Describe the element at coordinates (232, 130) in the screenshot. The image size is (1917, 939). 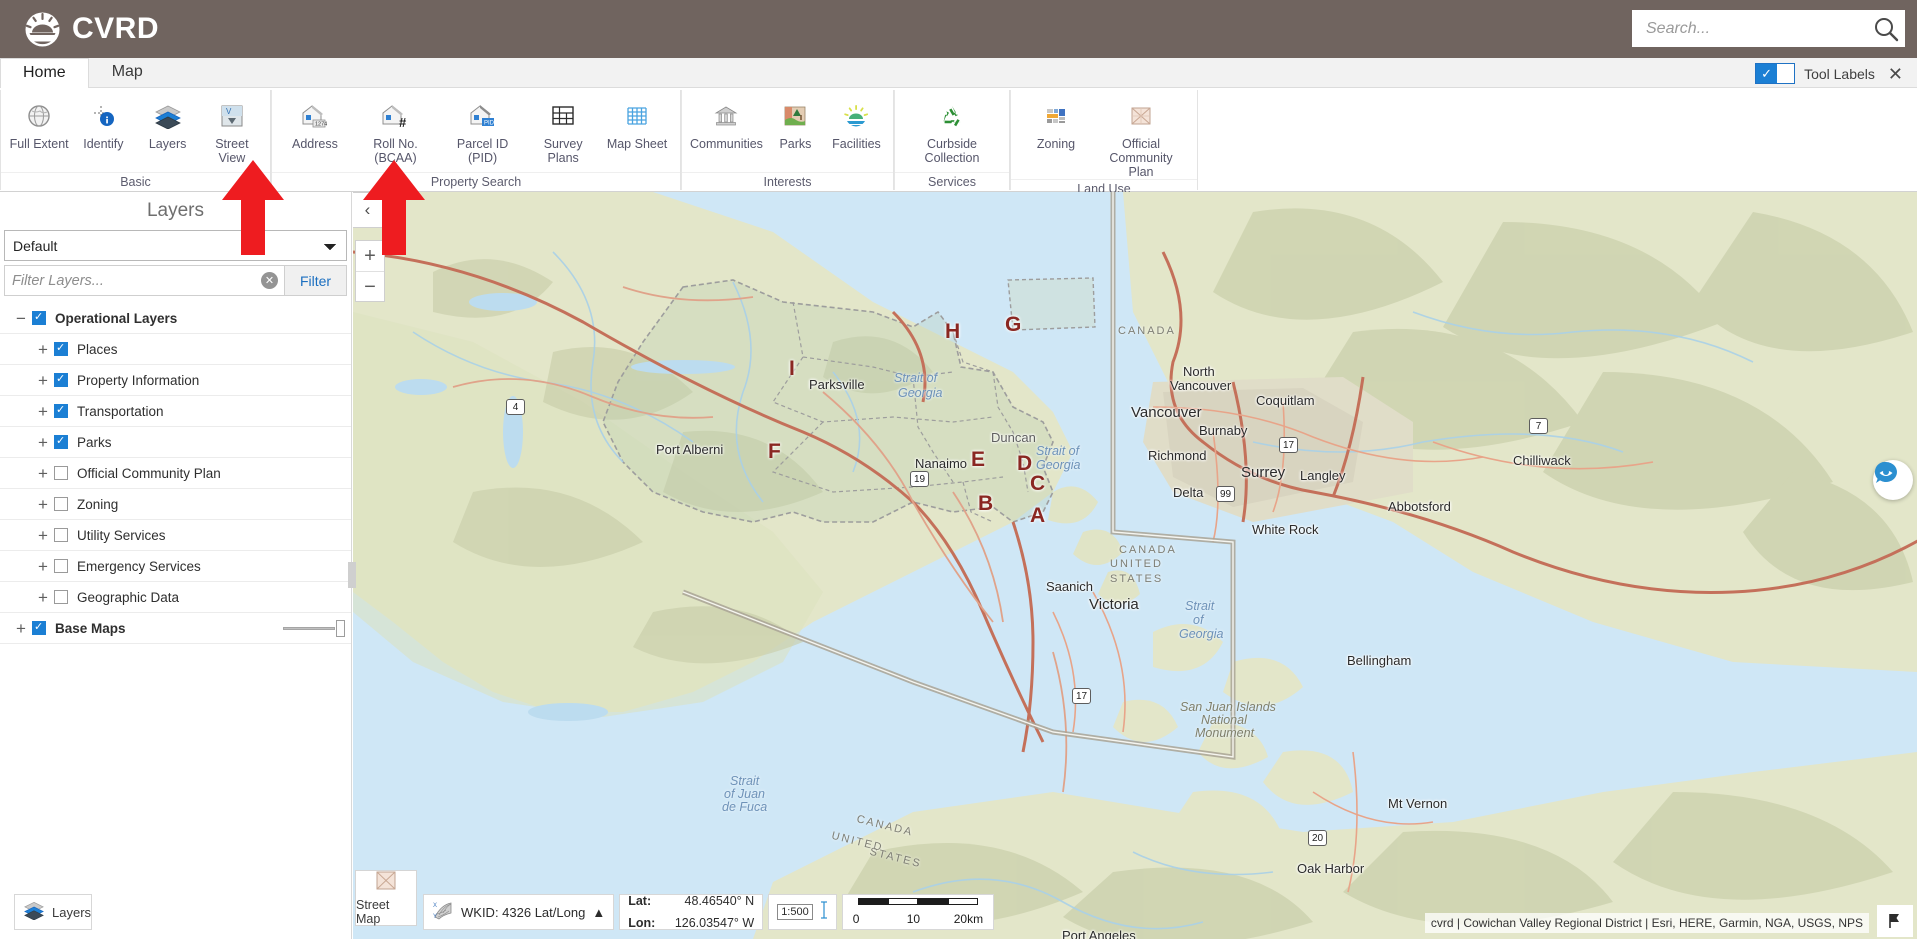
I see `tool-street-view: V Street View` at that location.